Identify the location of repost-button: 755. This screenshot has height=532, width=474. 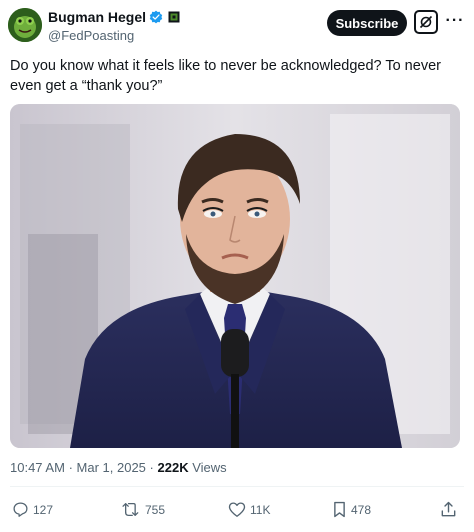
(143, 509).